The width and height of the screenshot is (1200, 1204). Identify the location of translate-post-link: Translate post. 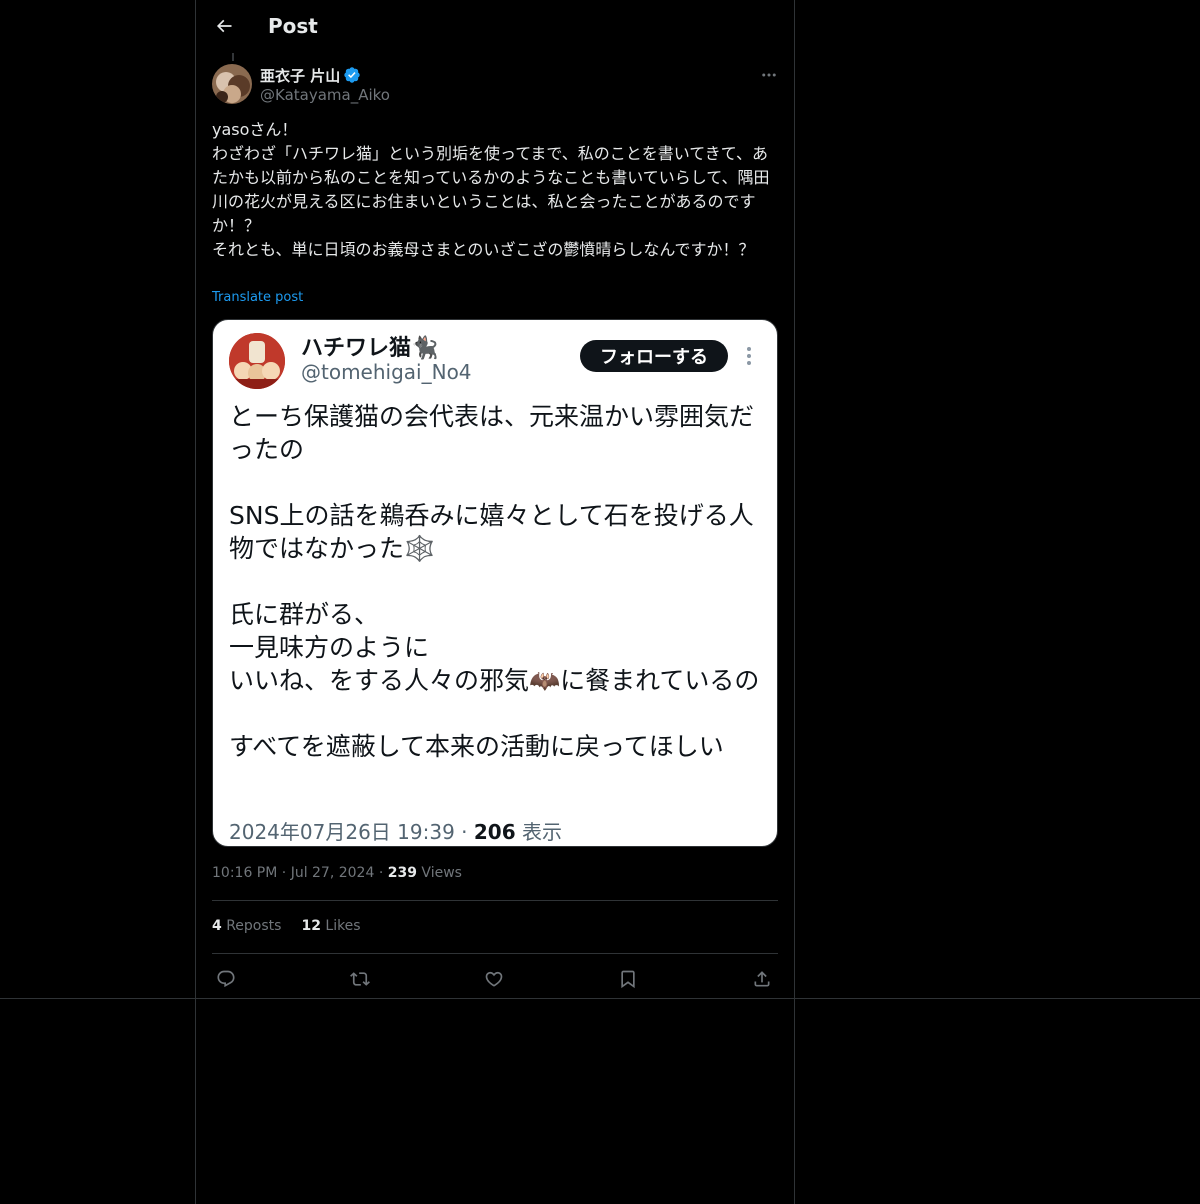
(257, 297).